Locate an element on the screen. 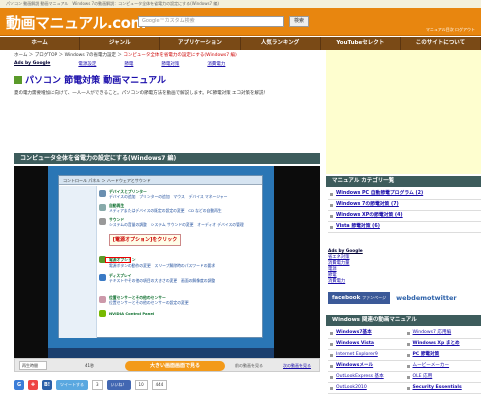 This screenshot has height=400, width=481. window-address-bar: コントロール パネル ＞ ハードウェアとサウンド is located at coordinates (160, 180).